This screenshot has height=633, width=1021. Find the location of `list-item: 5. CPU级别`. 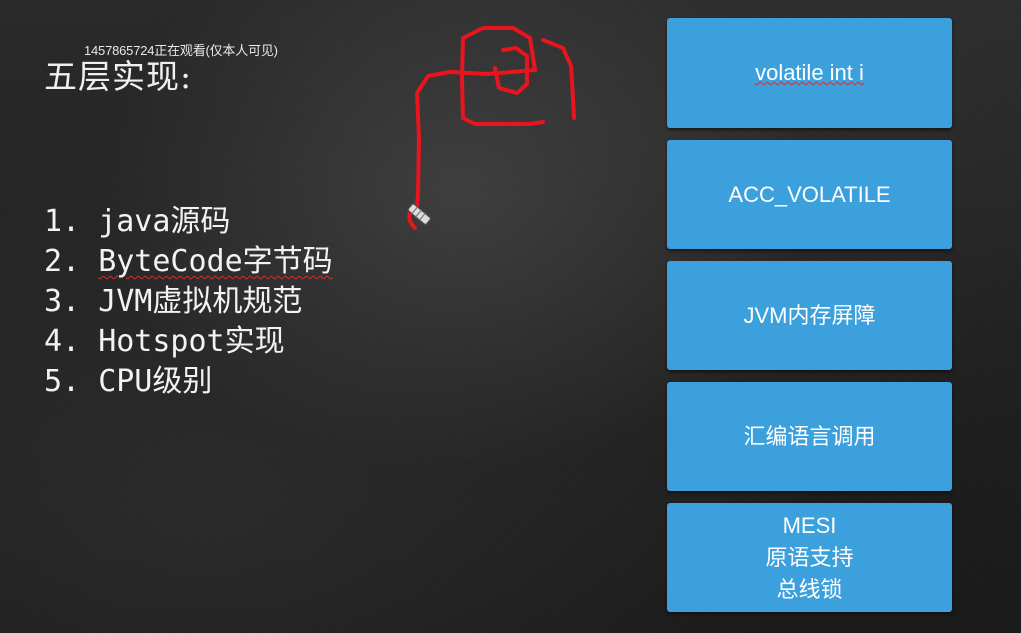

list-item: 5. CPU级别 is located at coordinates (188, 382).